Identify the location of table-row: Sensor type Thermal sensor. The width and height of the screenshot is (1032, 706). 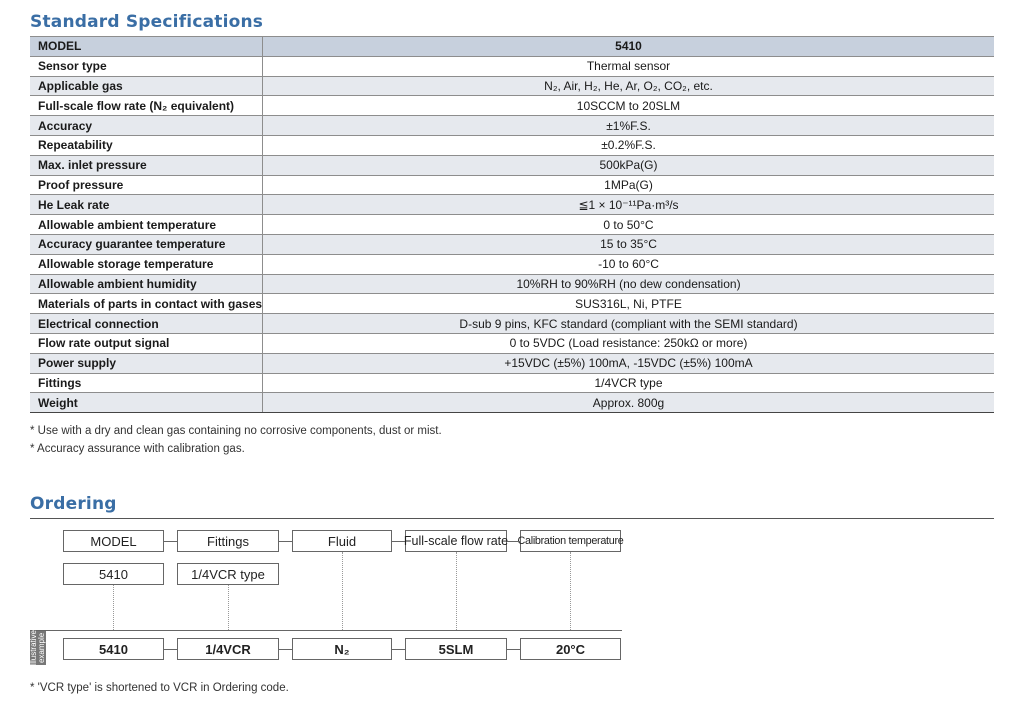
(512, 66).